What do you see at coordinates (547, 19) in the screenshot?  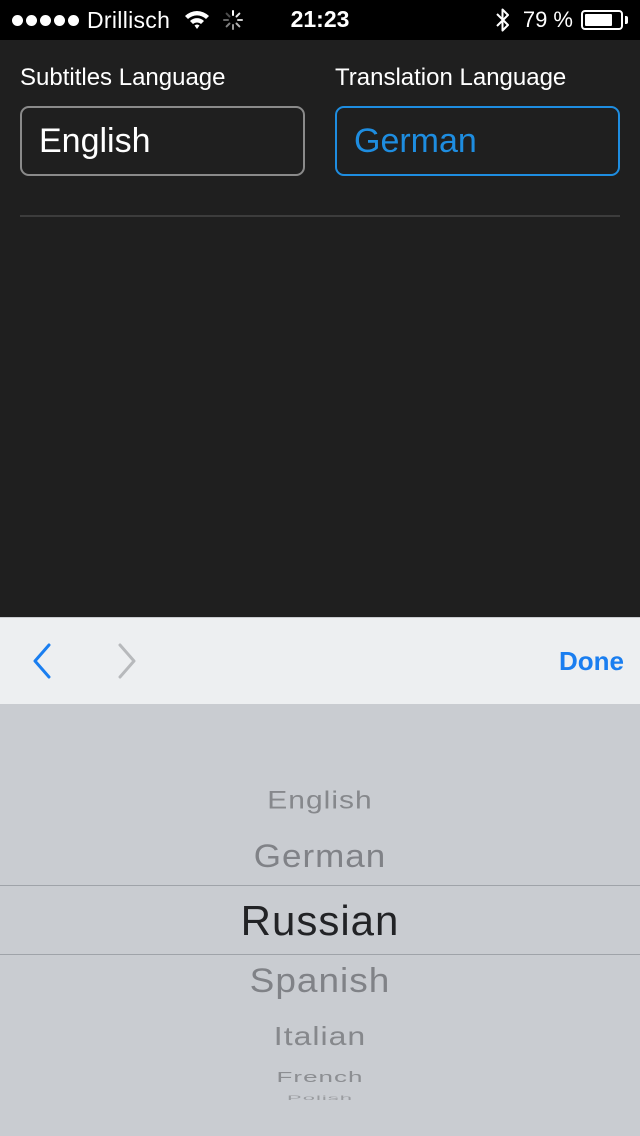 I see `battery-percent: 79 %` at bounding box center [547, 19].